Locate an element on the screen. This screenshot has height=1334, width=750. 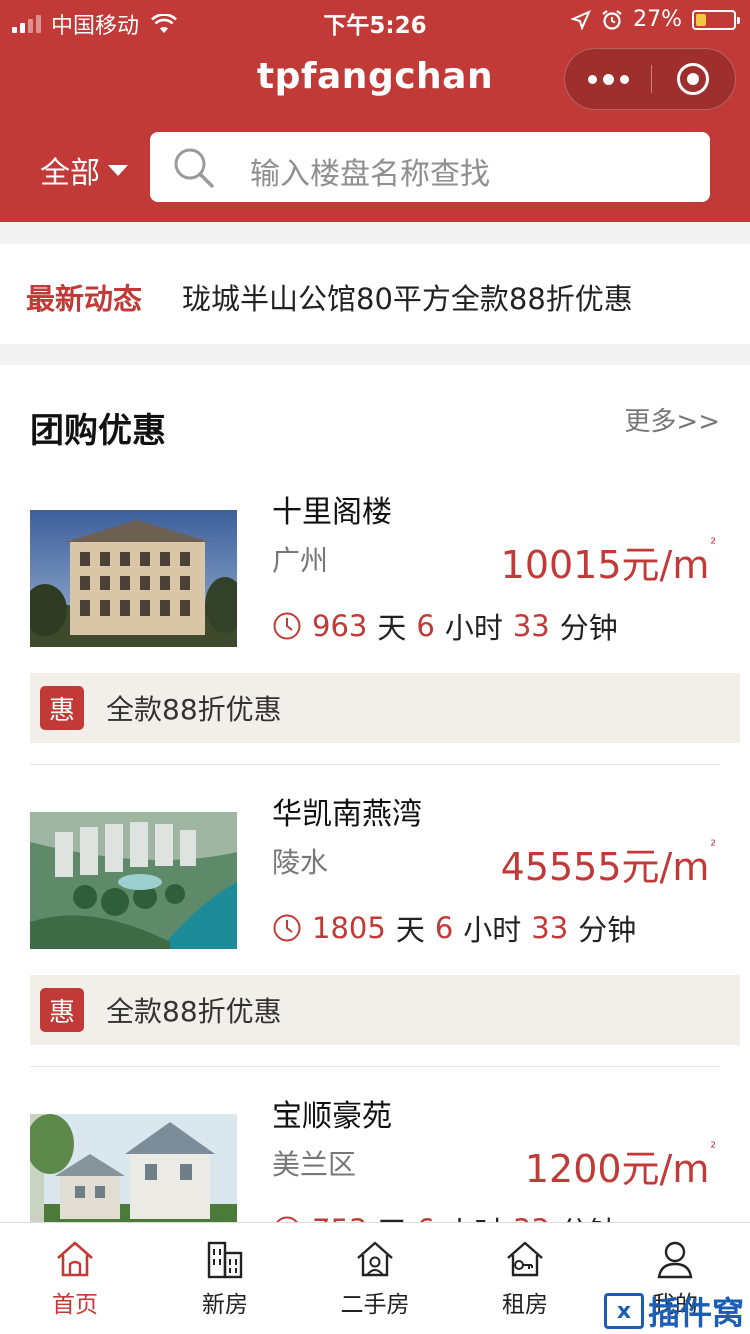
search-icon is located at coordinates (194, 168).